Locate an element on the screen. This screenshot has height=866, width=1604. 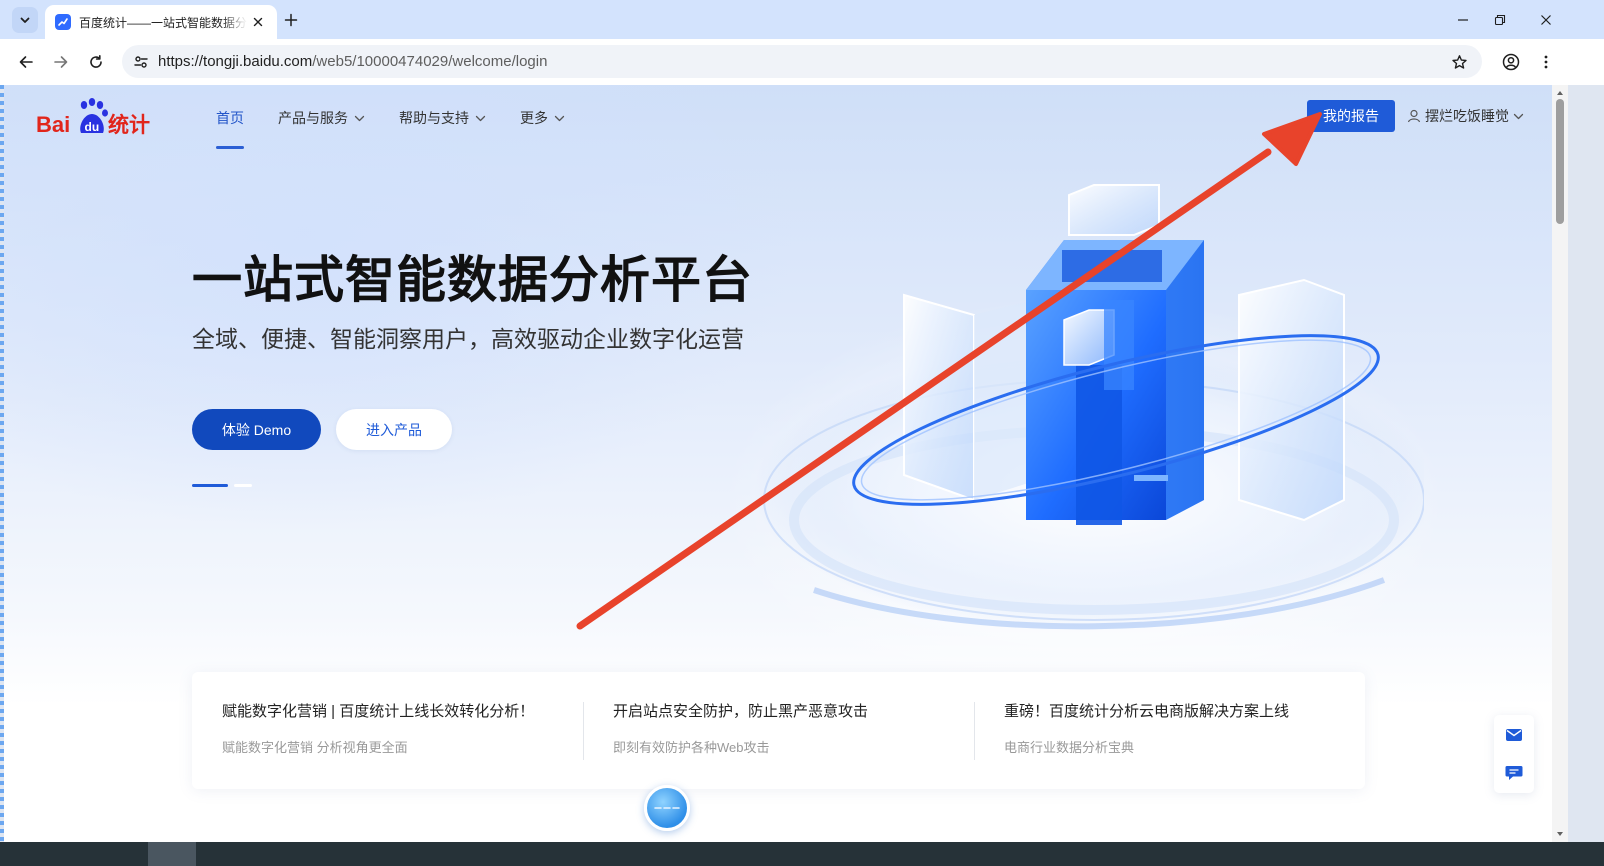
floating-assistant-button is located at coordinates (667, 808).